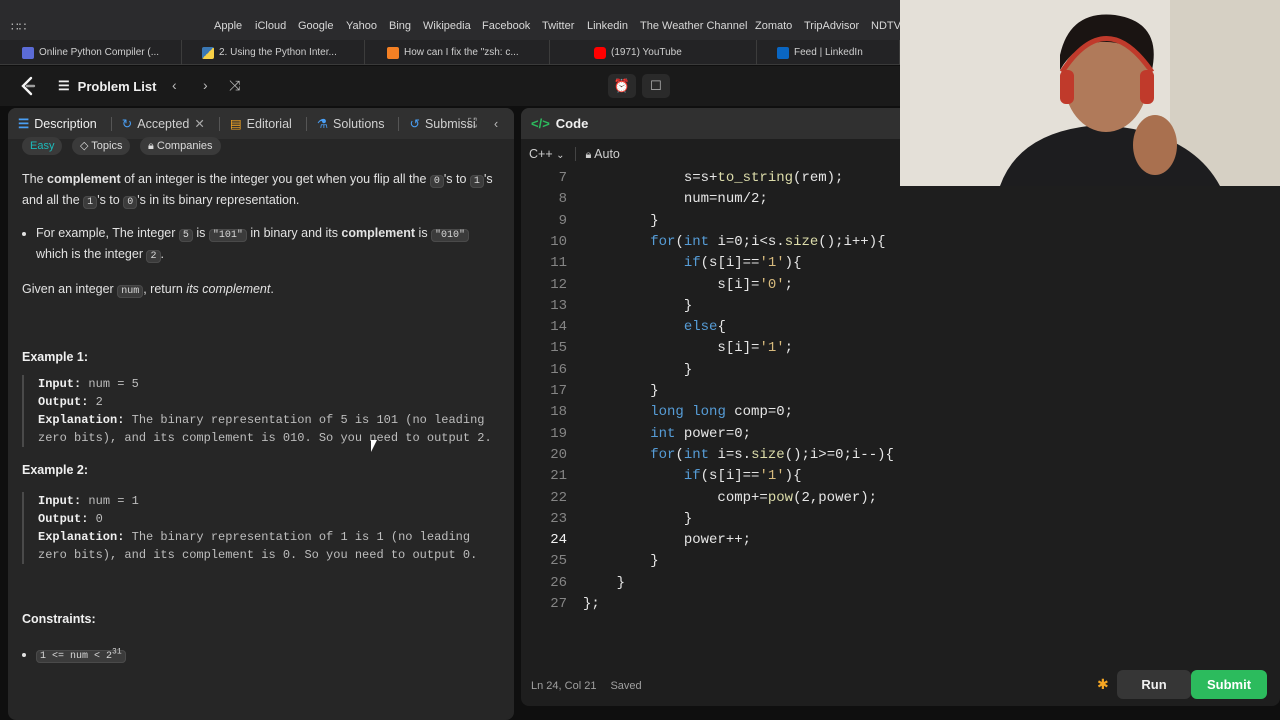 Image resolution: width=1280 pixels, height=720 pixels. I want to click on code-text: if(s[i]=='1'){, so click(742, 476).